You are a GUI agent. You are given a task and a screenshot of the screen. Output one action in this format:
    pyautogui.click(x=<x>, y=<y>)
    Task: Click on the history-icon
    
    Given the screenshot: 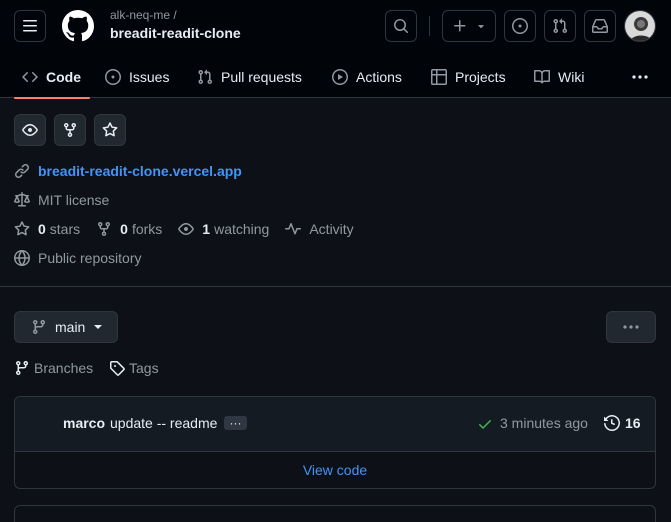 What is the action you would take?
    pyautogui.click(x=612, y=423)
    